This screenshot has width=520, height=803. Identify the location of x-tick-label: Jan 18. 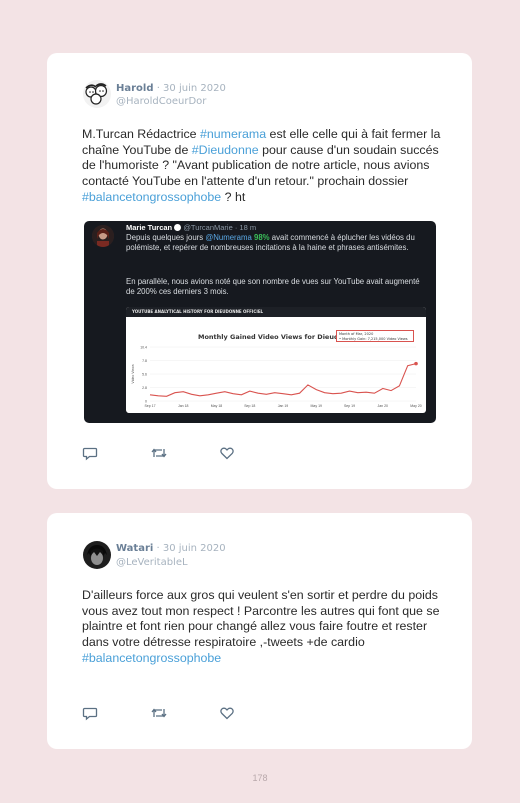
(183, 406).